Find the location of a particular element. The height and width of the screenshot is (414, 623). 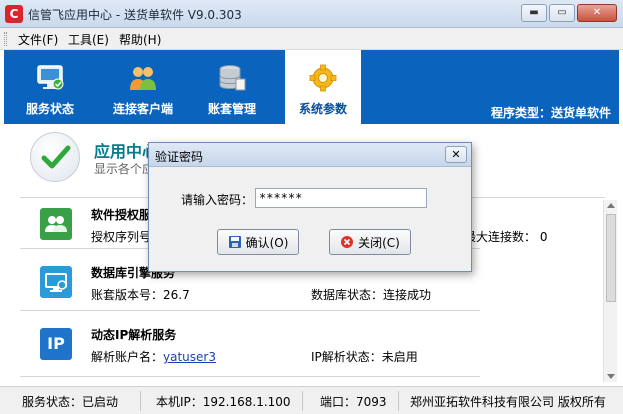

dialog-titlebar: 验证密码 ✕ is located at coordinates (310, 155).